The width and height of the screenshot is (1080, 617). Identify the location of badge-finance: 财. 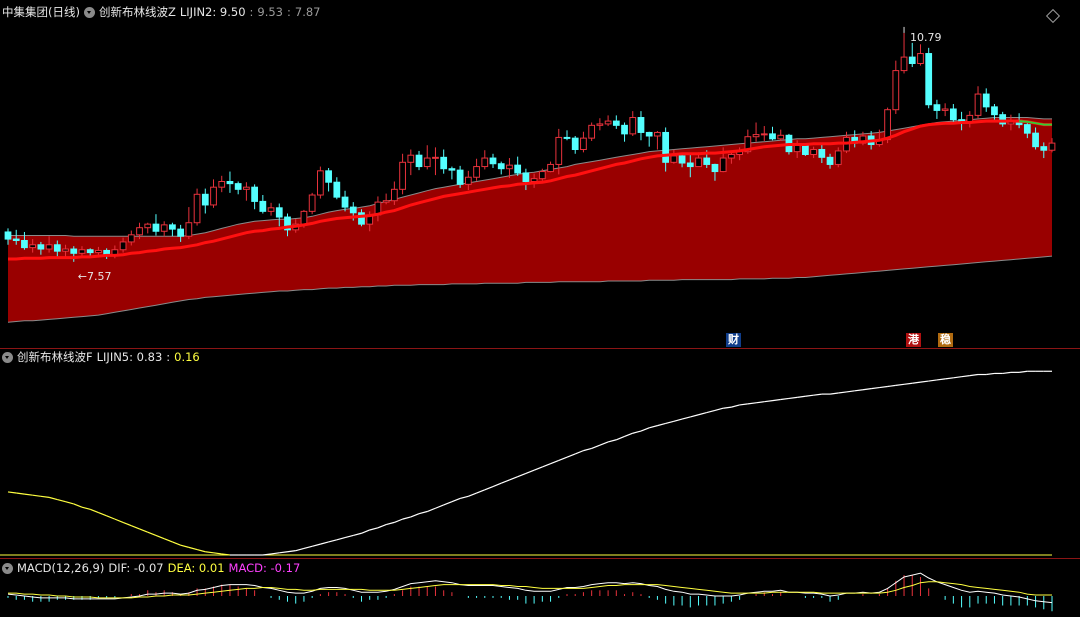
(733, 340).